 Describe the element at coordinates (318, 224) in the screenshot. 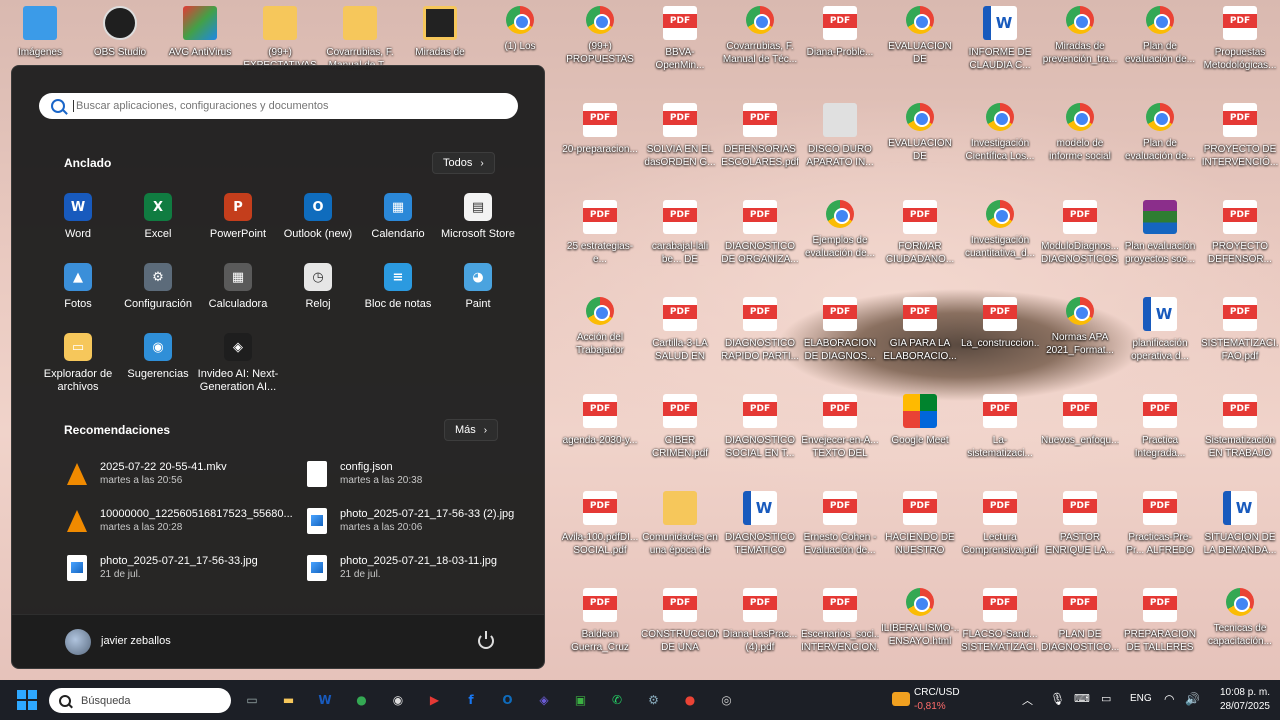

I see `pinned-app: O Outlook (new)` at that location.